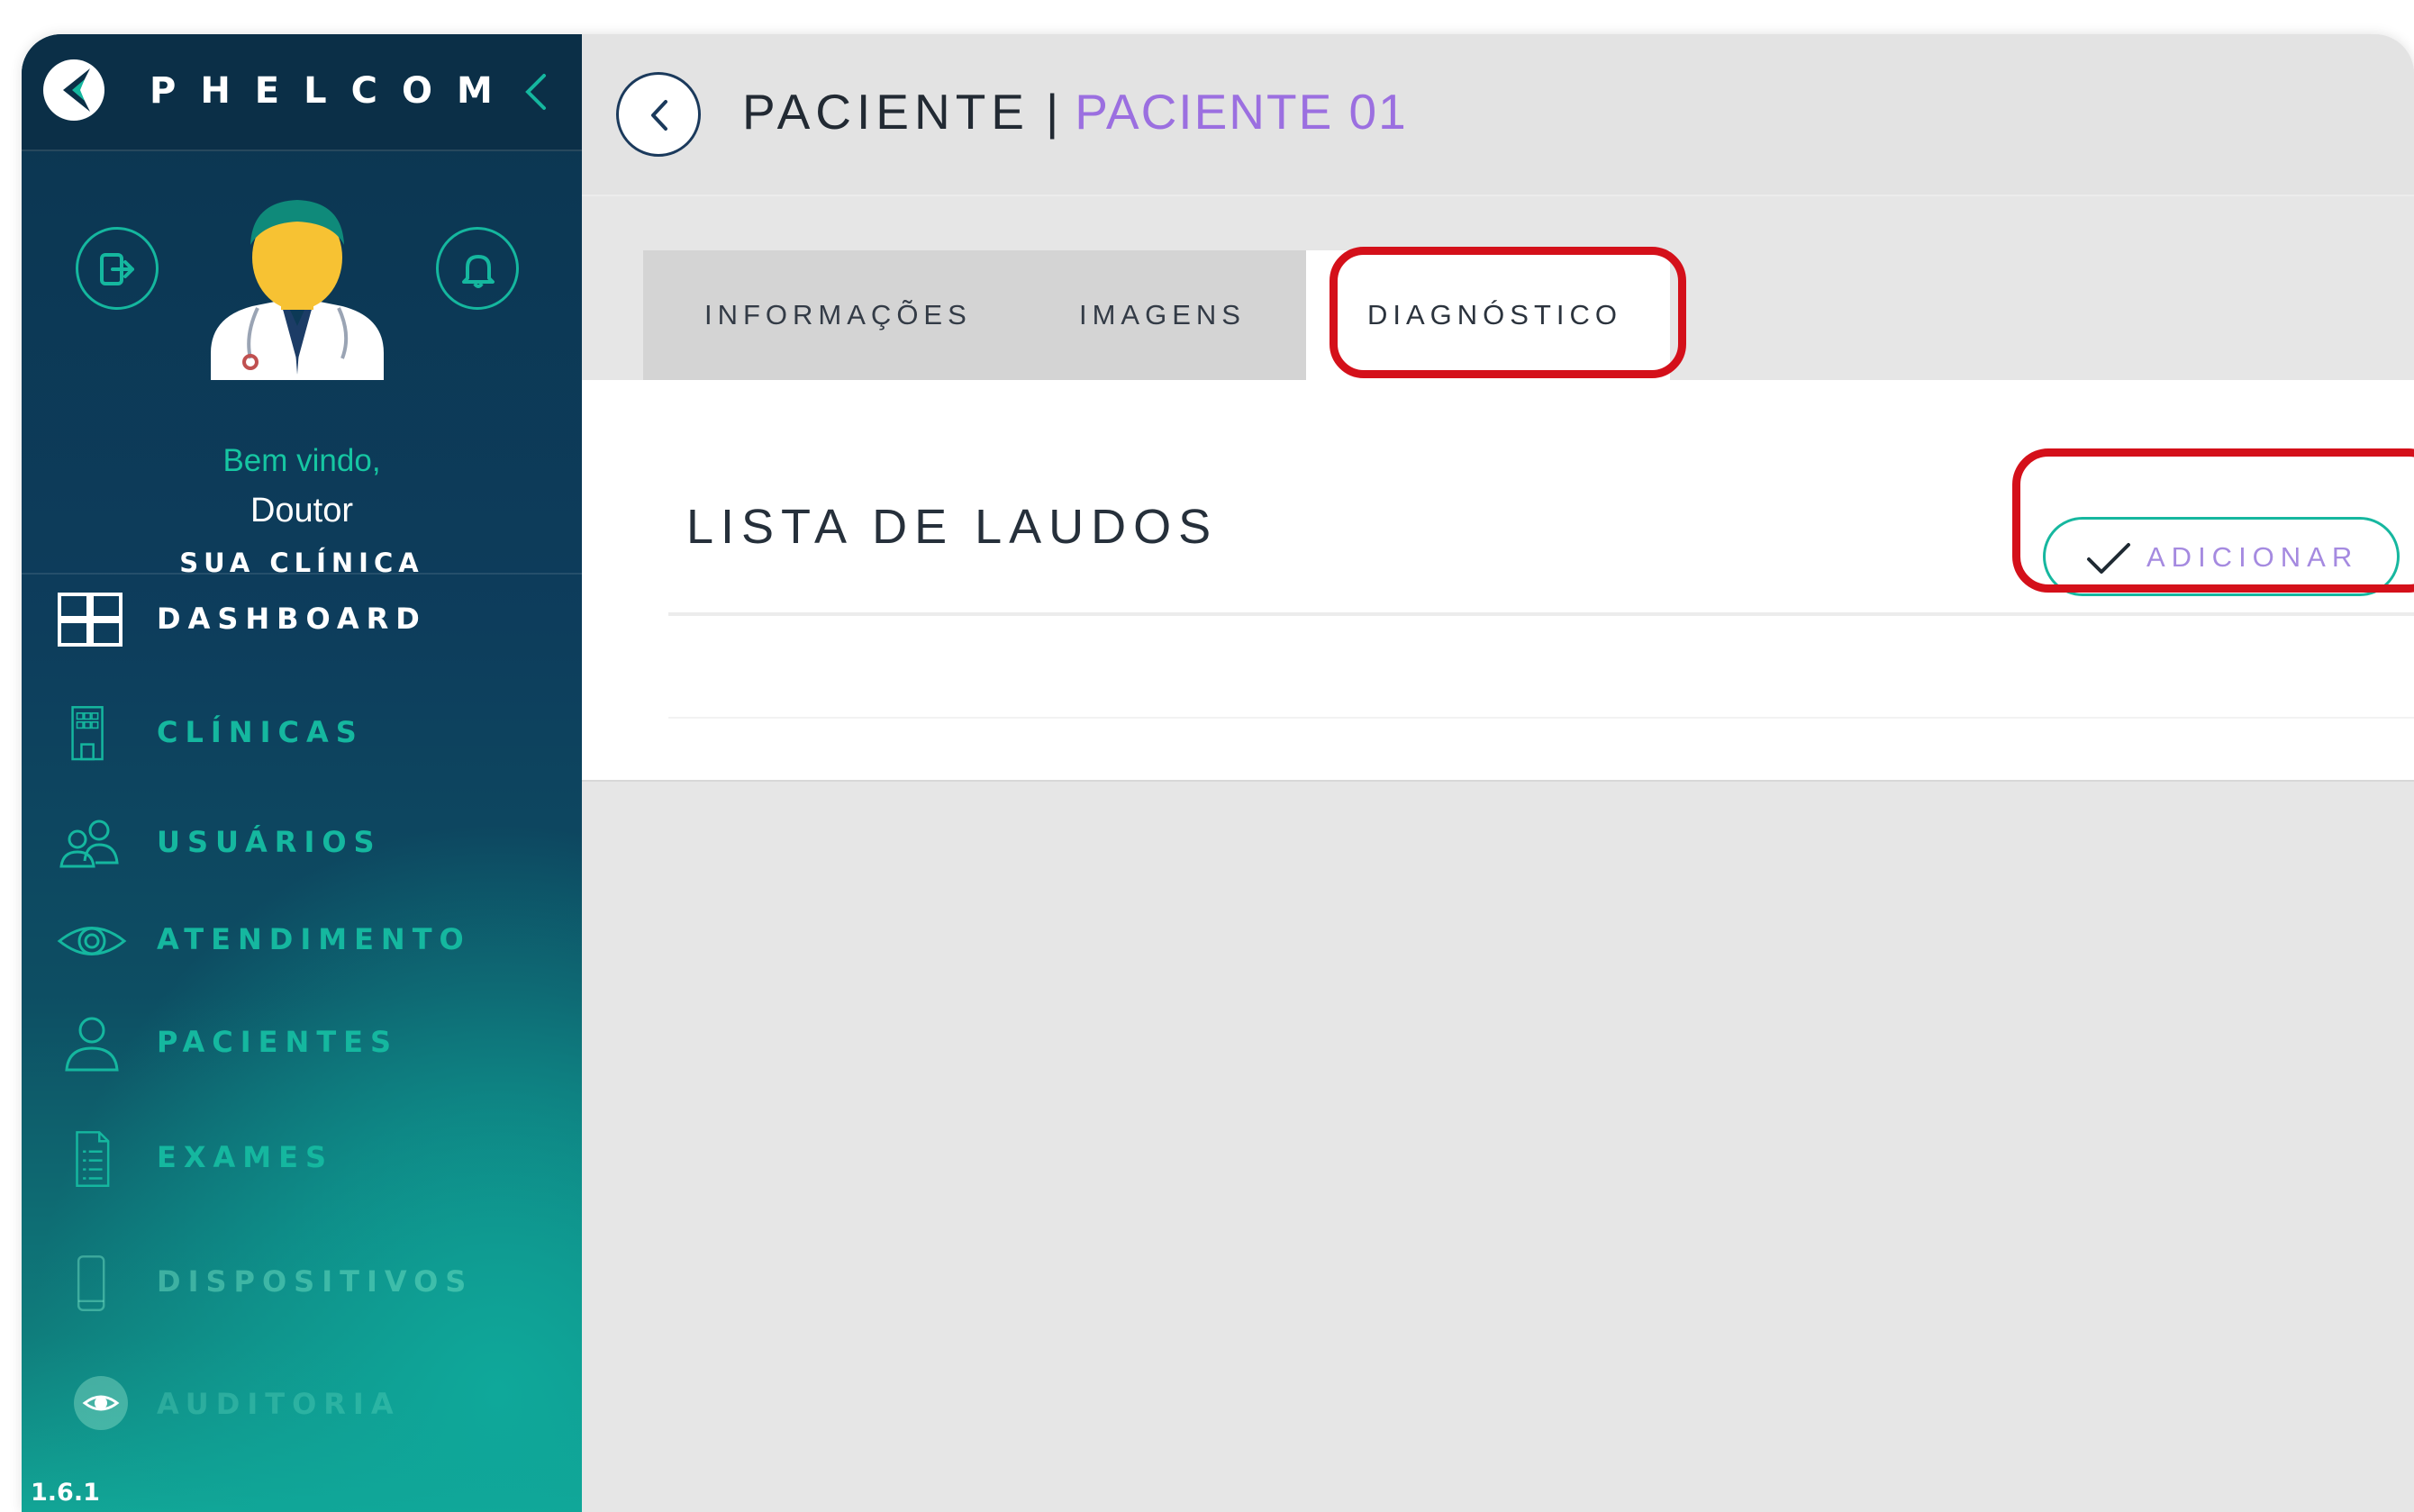 The width and height of the screenshot is (2414, 1512). What do you see at coordinates (1241, 112) in the screenshot?
I see `patient-name: PACIENTE 01` at bounding box center [1241, 112].